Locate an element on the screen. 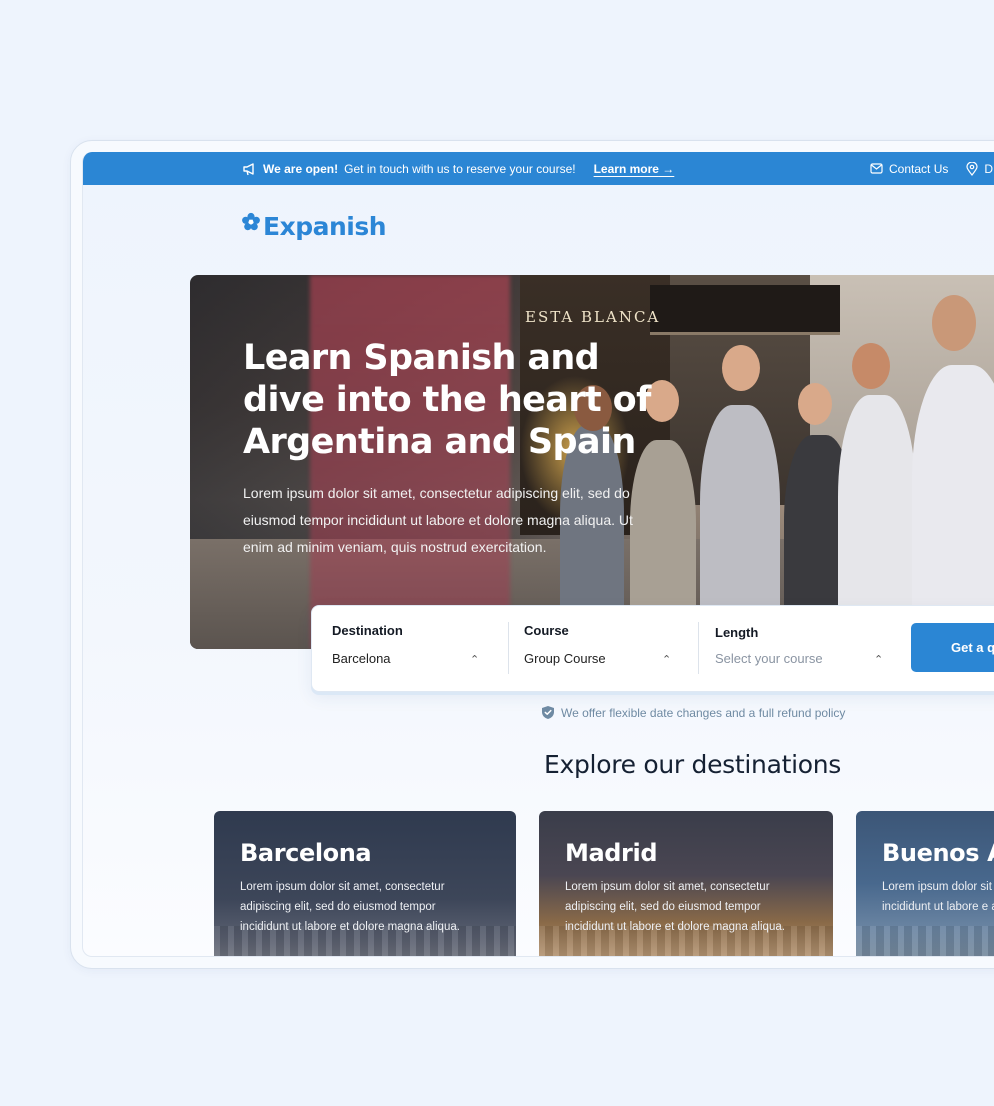 This screenshot has height=1106, width=994. course-label: Course is located at coordinates (546, 630).